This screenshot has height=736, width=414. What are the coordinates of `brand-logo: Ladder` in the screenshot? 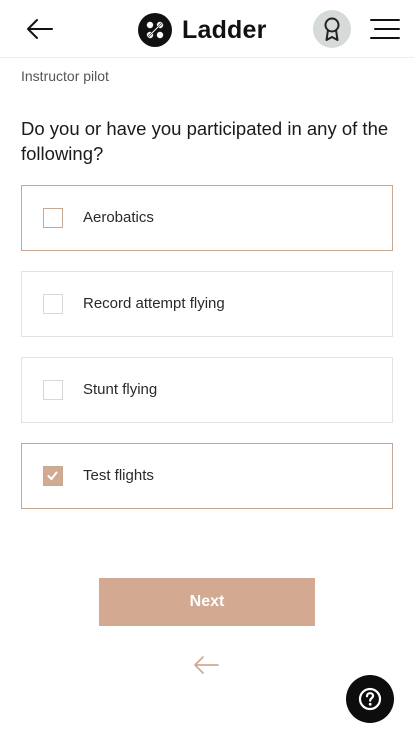 It's located at (202, 30).